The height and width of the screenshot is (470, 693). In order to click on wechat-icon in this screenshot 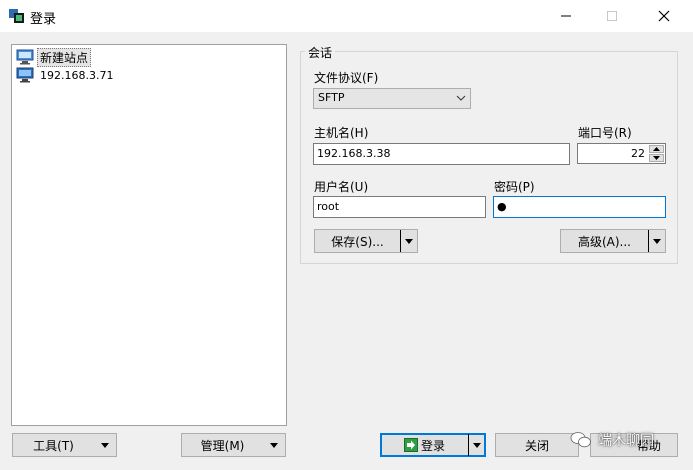, I will do `click(580, 440)`.